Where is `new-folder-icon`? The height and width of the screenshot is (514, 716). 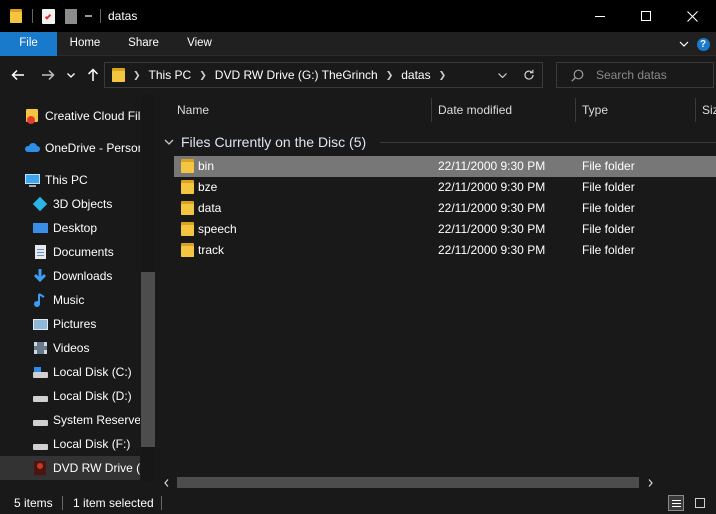
new-folder-icon is located at coordinates (71, 16).